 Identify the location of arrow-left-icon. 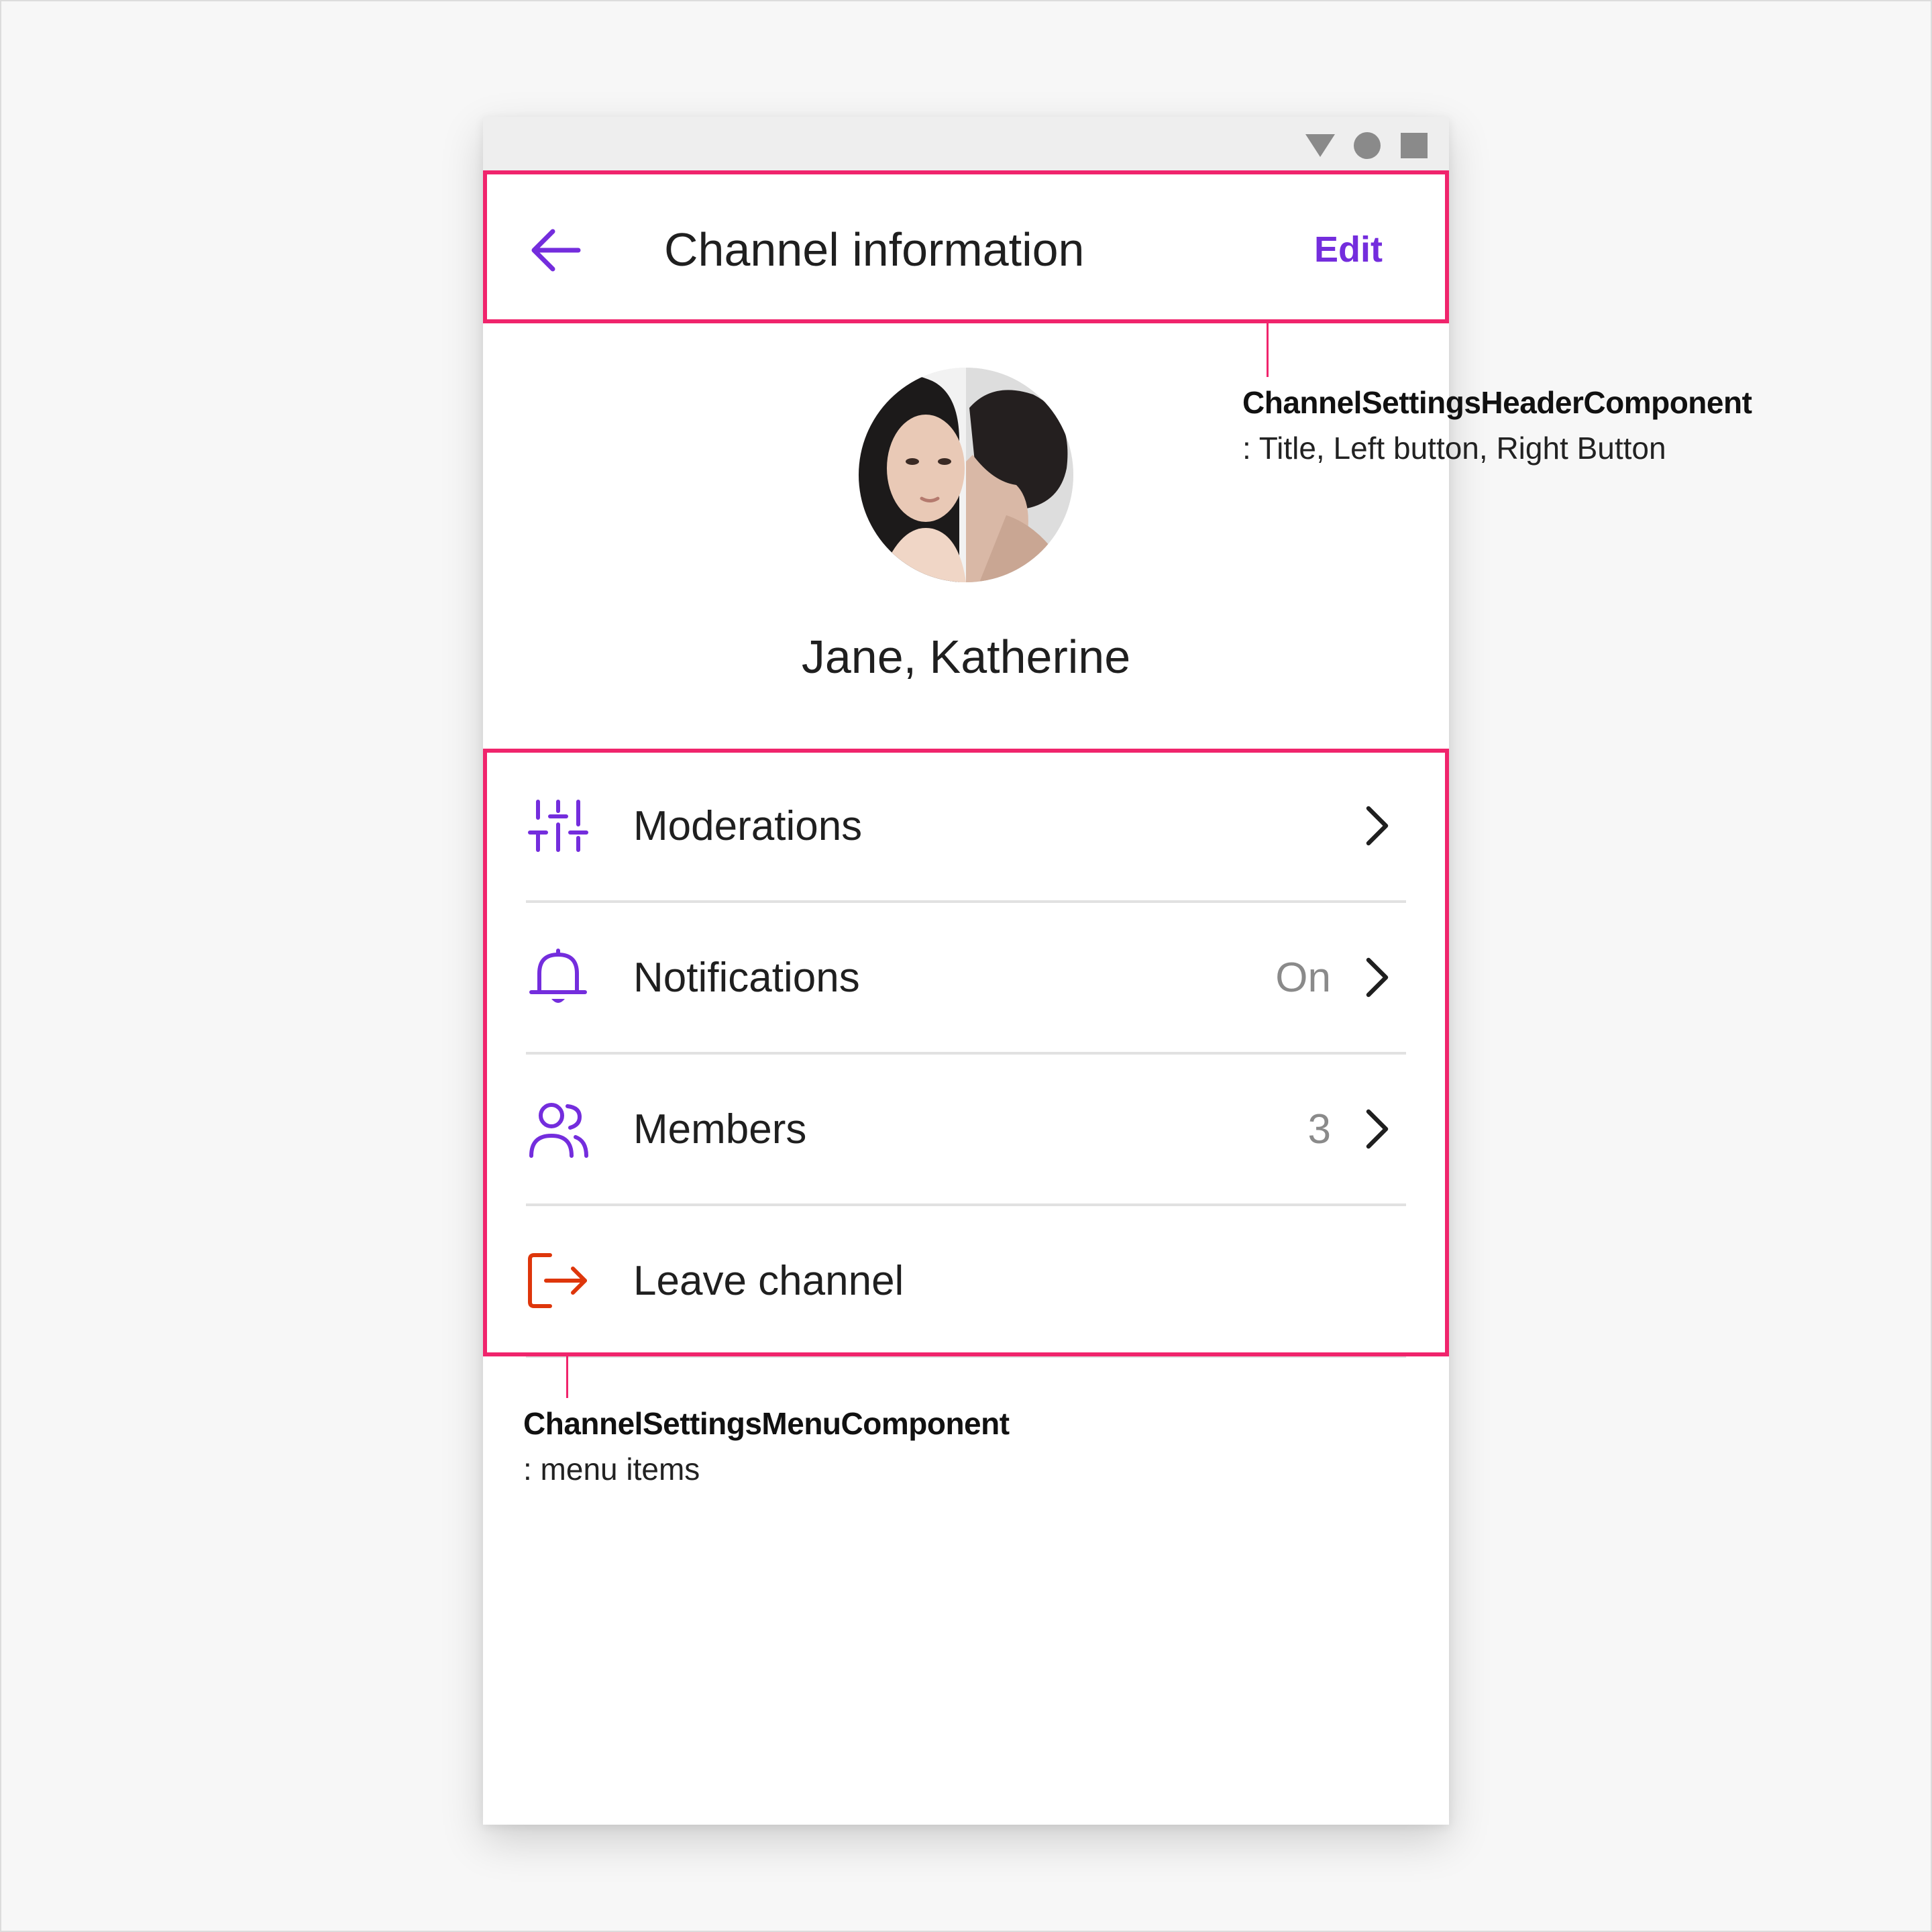
(556, 250).